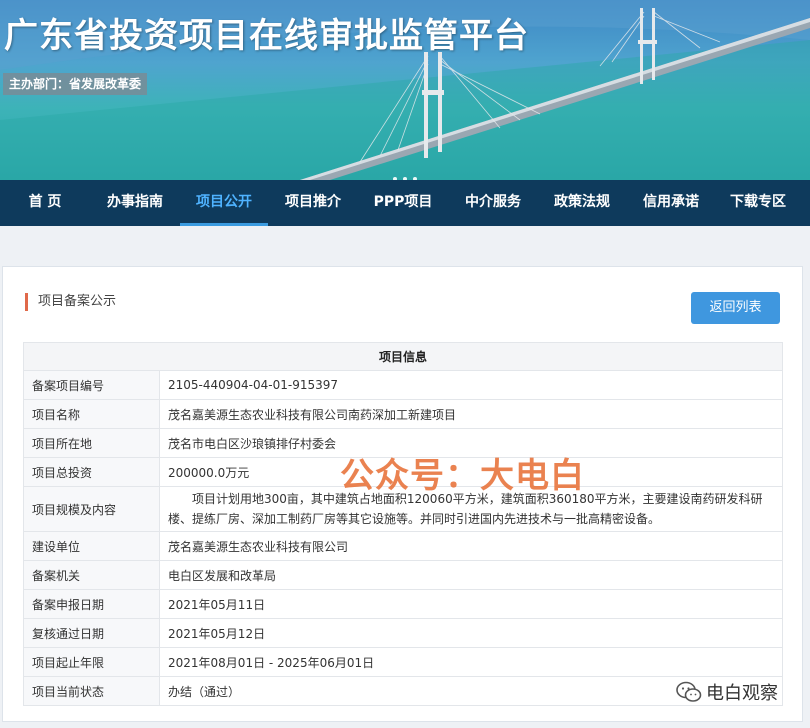 This screenshot has height=728, width=810. Describe the element at coordinates (403, 356) in the screenshot. I see `table-header: 项目信息` at that location.